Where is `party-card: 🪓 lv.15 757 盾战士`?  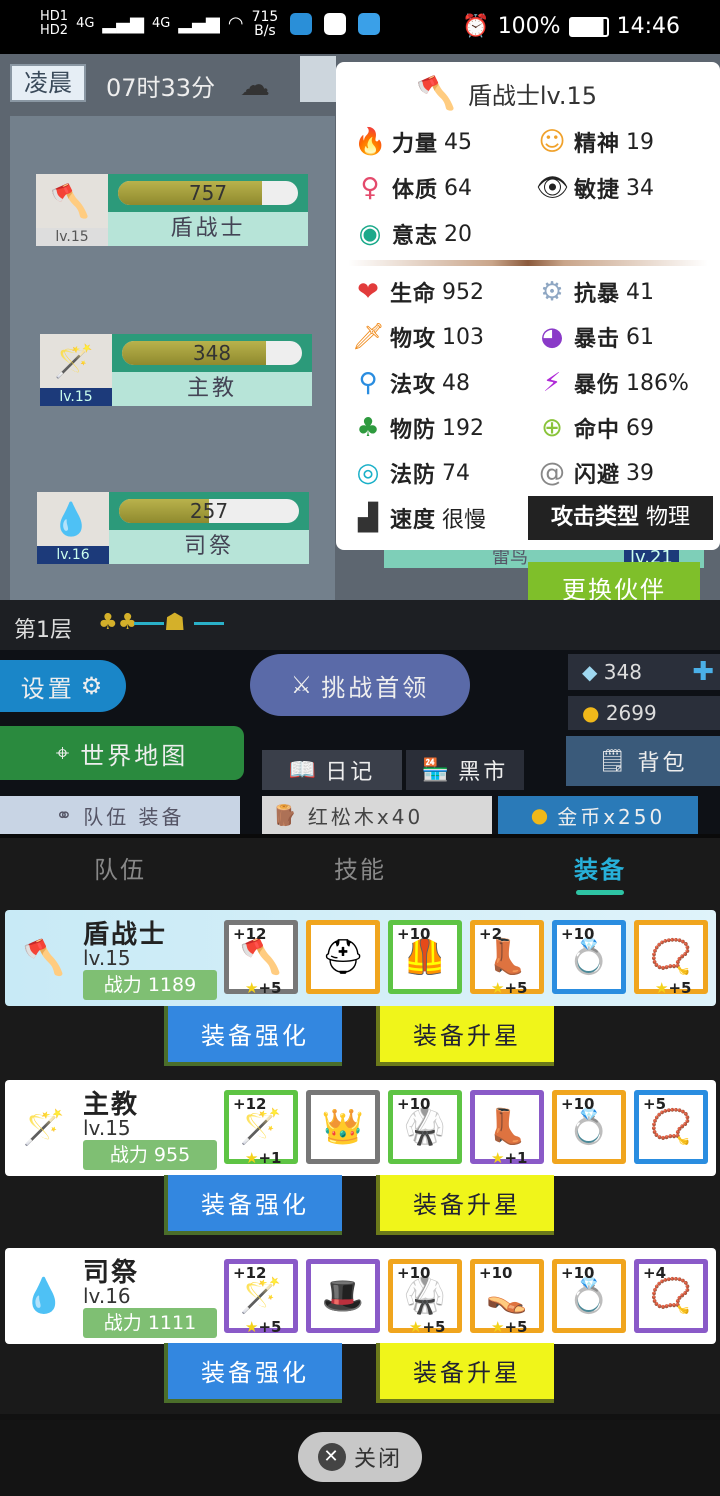
party-card: 🪓 lv.15 757 盾战士 is located at coordinates (172, 210).